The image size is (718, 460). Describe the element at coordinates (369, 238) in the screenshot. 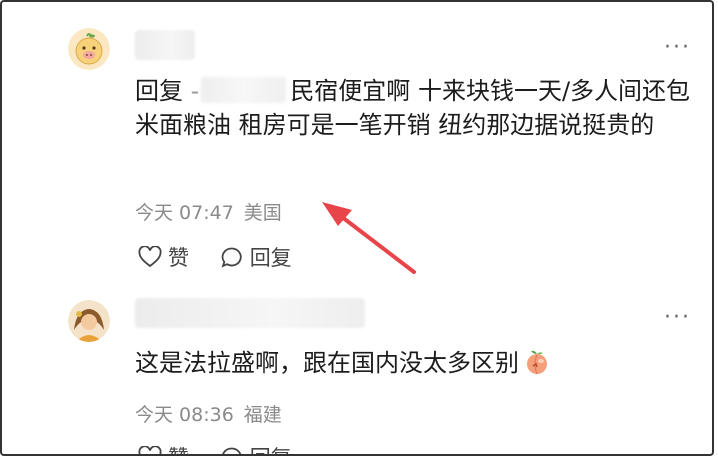

I see `red-arrow-annotation` at that location.